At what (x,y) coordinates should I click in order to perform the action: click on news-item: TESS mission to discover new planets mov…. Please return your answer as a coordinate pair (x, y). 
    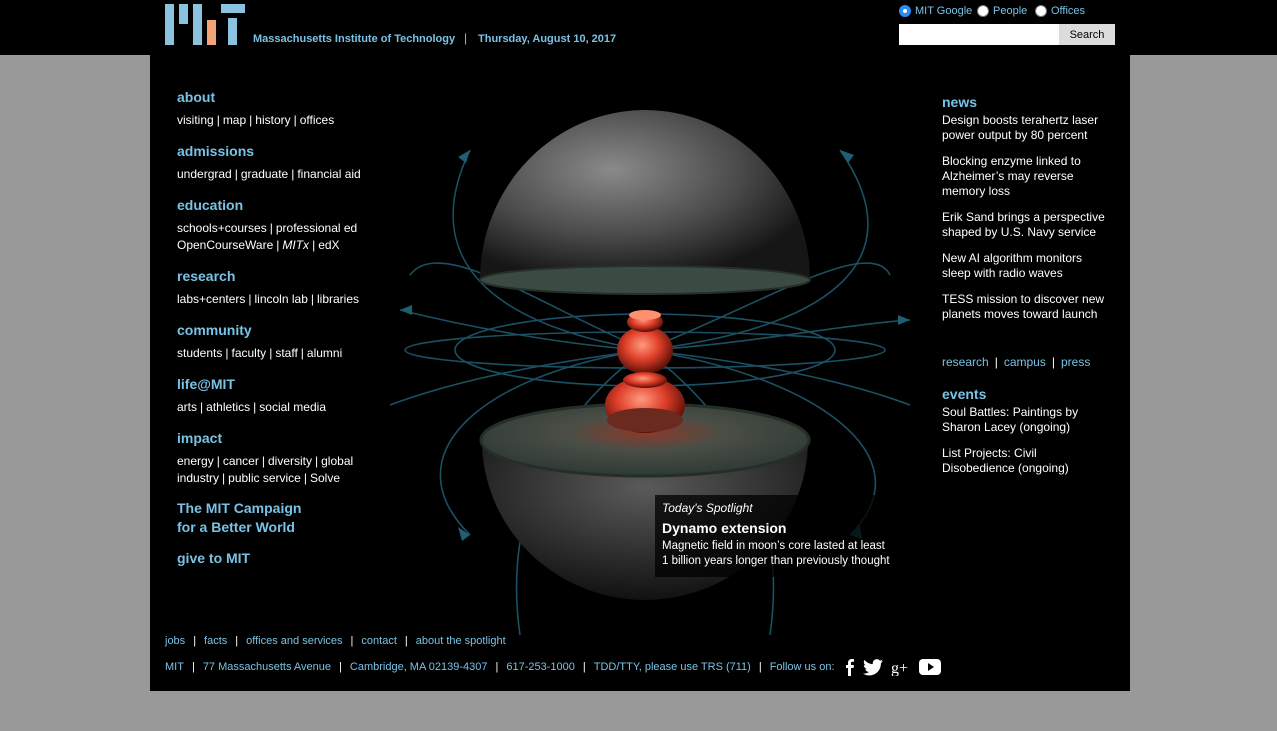
    Looking at the image, I should click on (1027, 307).